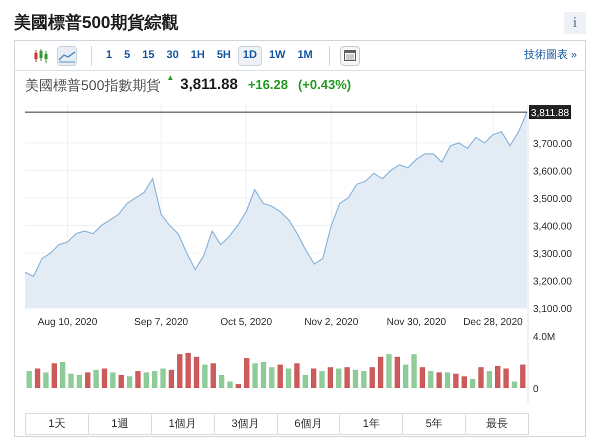 The image size is (600, 446). I want to click on range-button: 1週, so click(120, 424).